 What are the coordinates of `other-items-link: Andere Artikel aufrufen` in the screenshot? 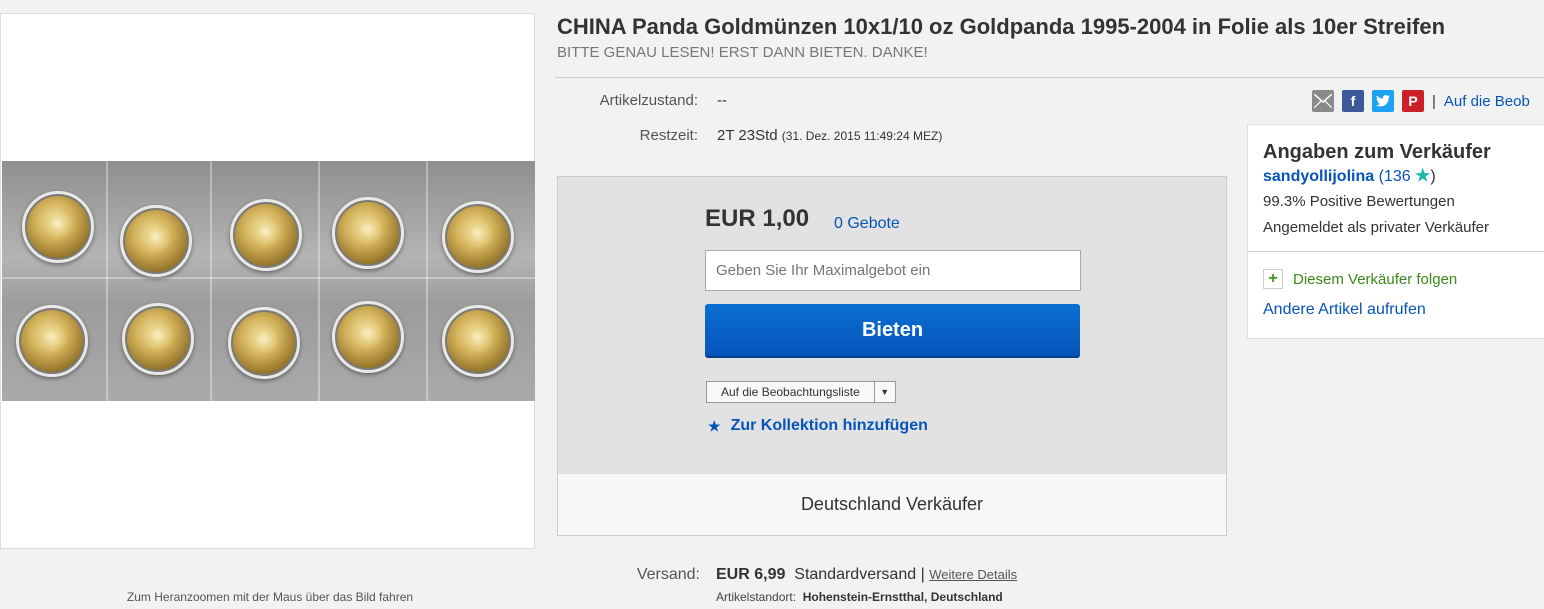 It's located at (1344, 310).